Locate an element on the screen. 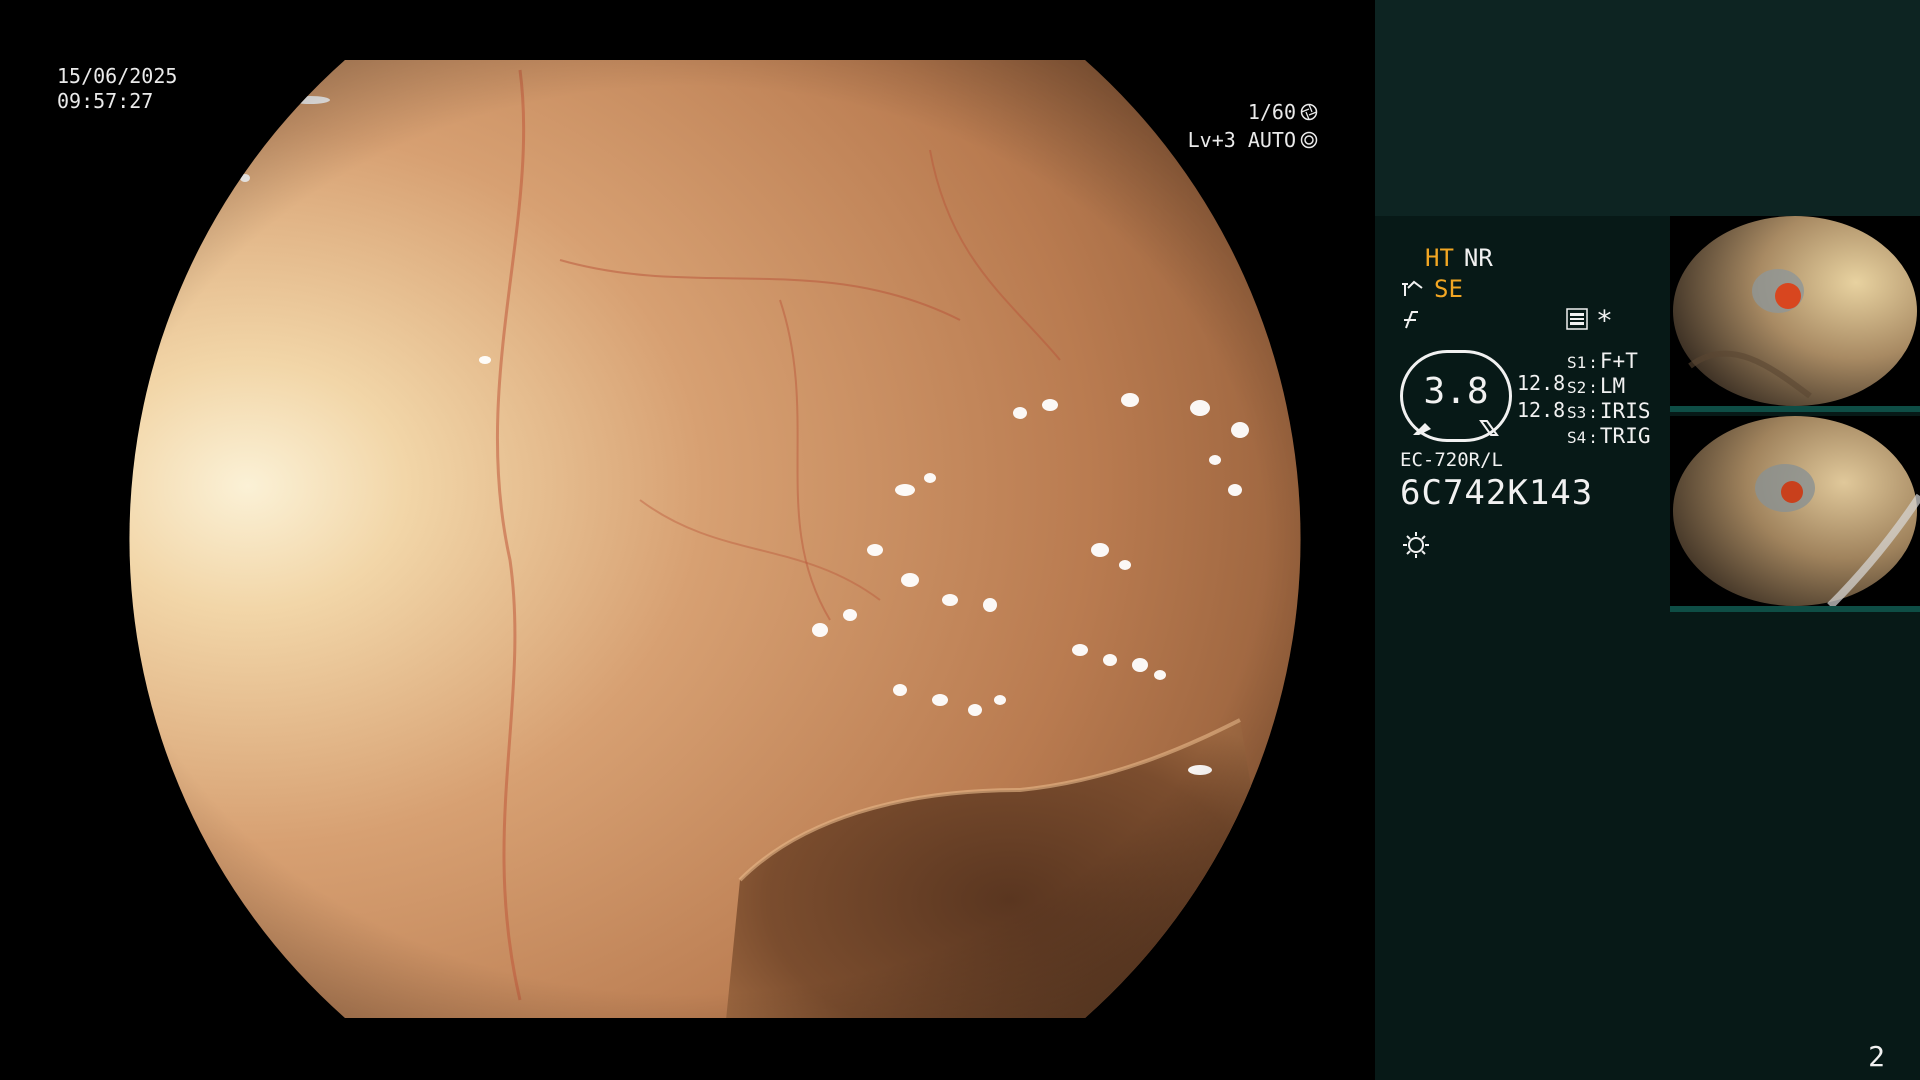 The height and width of the screenshot is (1080, 1920). value-1: 12.8 is located at coordinates (1541, 383).